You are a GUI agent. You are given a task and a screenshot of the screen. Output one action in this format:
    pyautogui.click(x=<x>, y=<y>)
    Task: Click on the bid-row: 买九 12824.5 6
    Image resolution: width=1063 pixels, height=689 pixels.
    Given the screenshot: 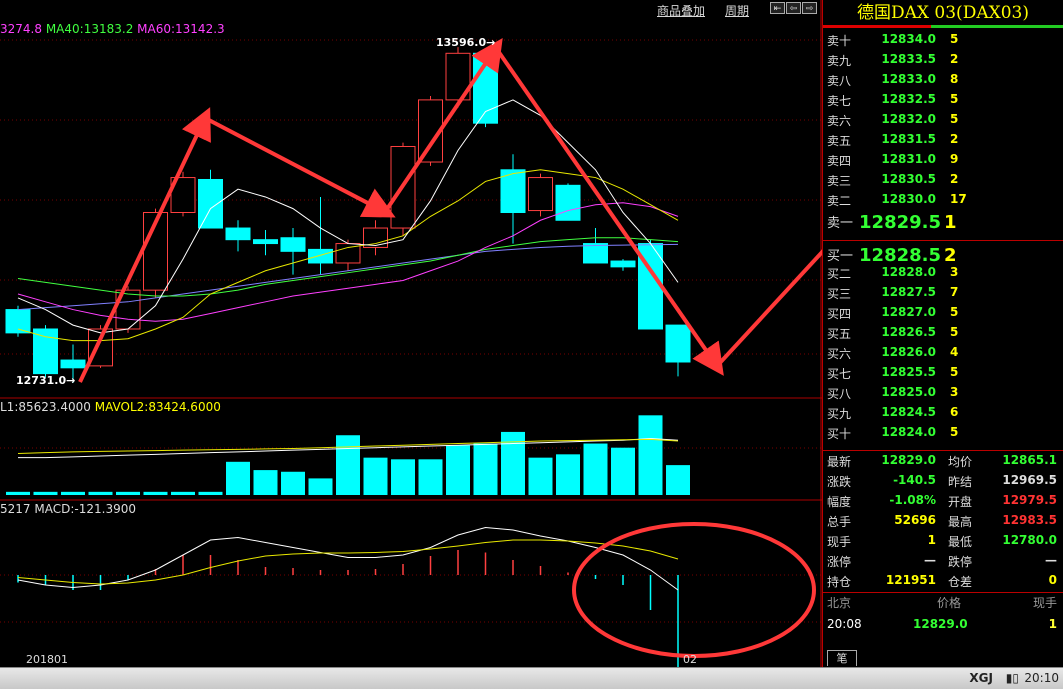 What is the action you would take?
    pyautogui.click(x=943, y=415)
    